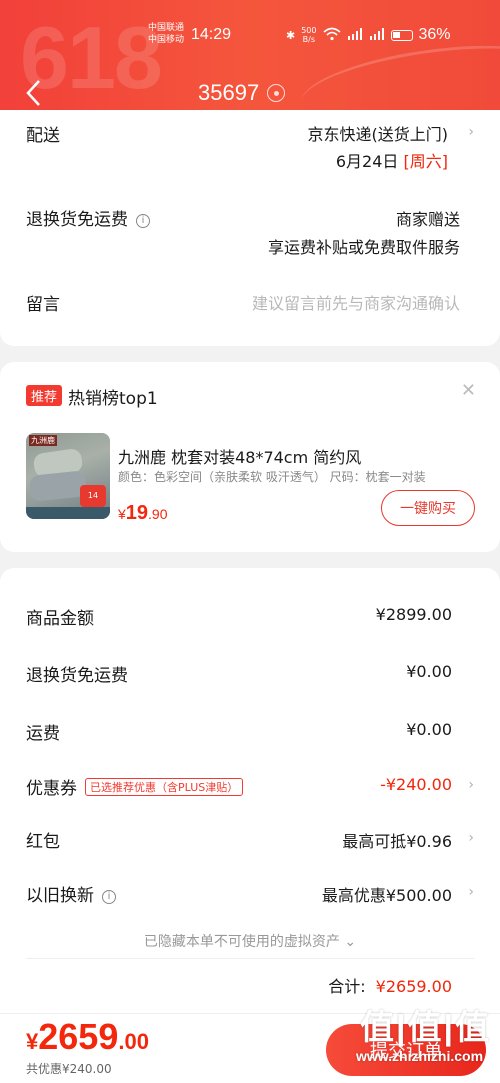  Describe the element at coordinates (331, 35) in the screenshot. I see `wifi-icon` at that location.